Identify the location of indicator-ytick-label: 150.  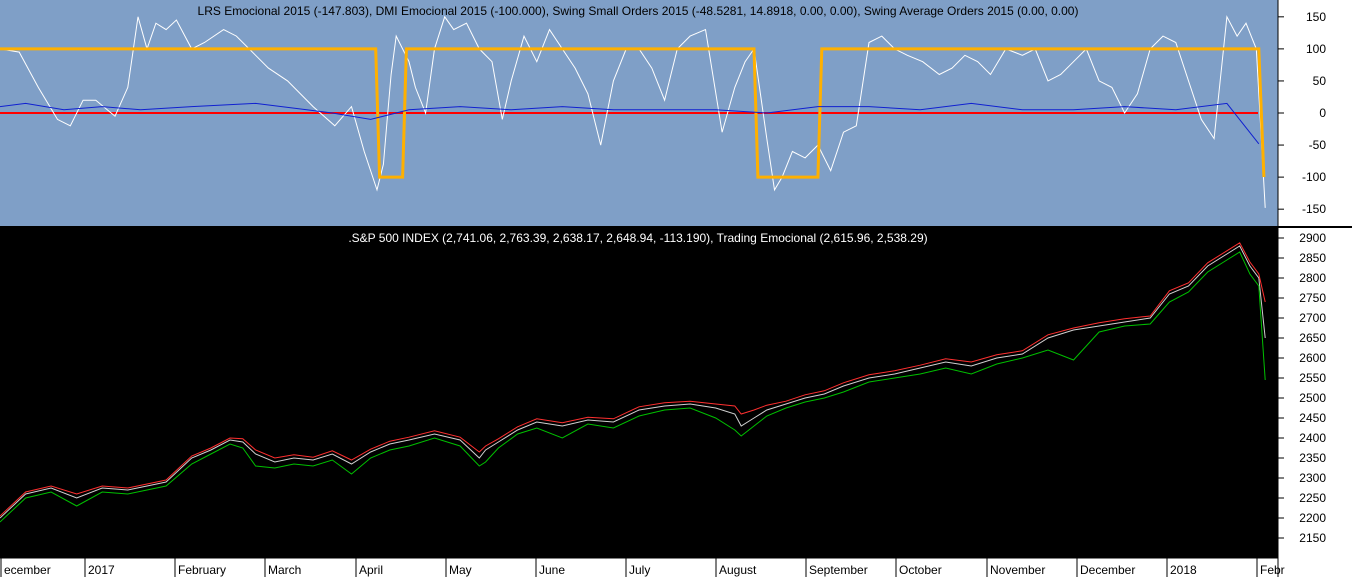
(1316, 17).